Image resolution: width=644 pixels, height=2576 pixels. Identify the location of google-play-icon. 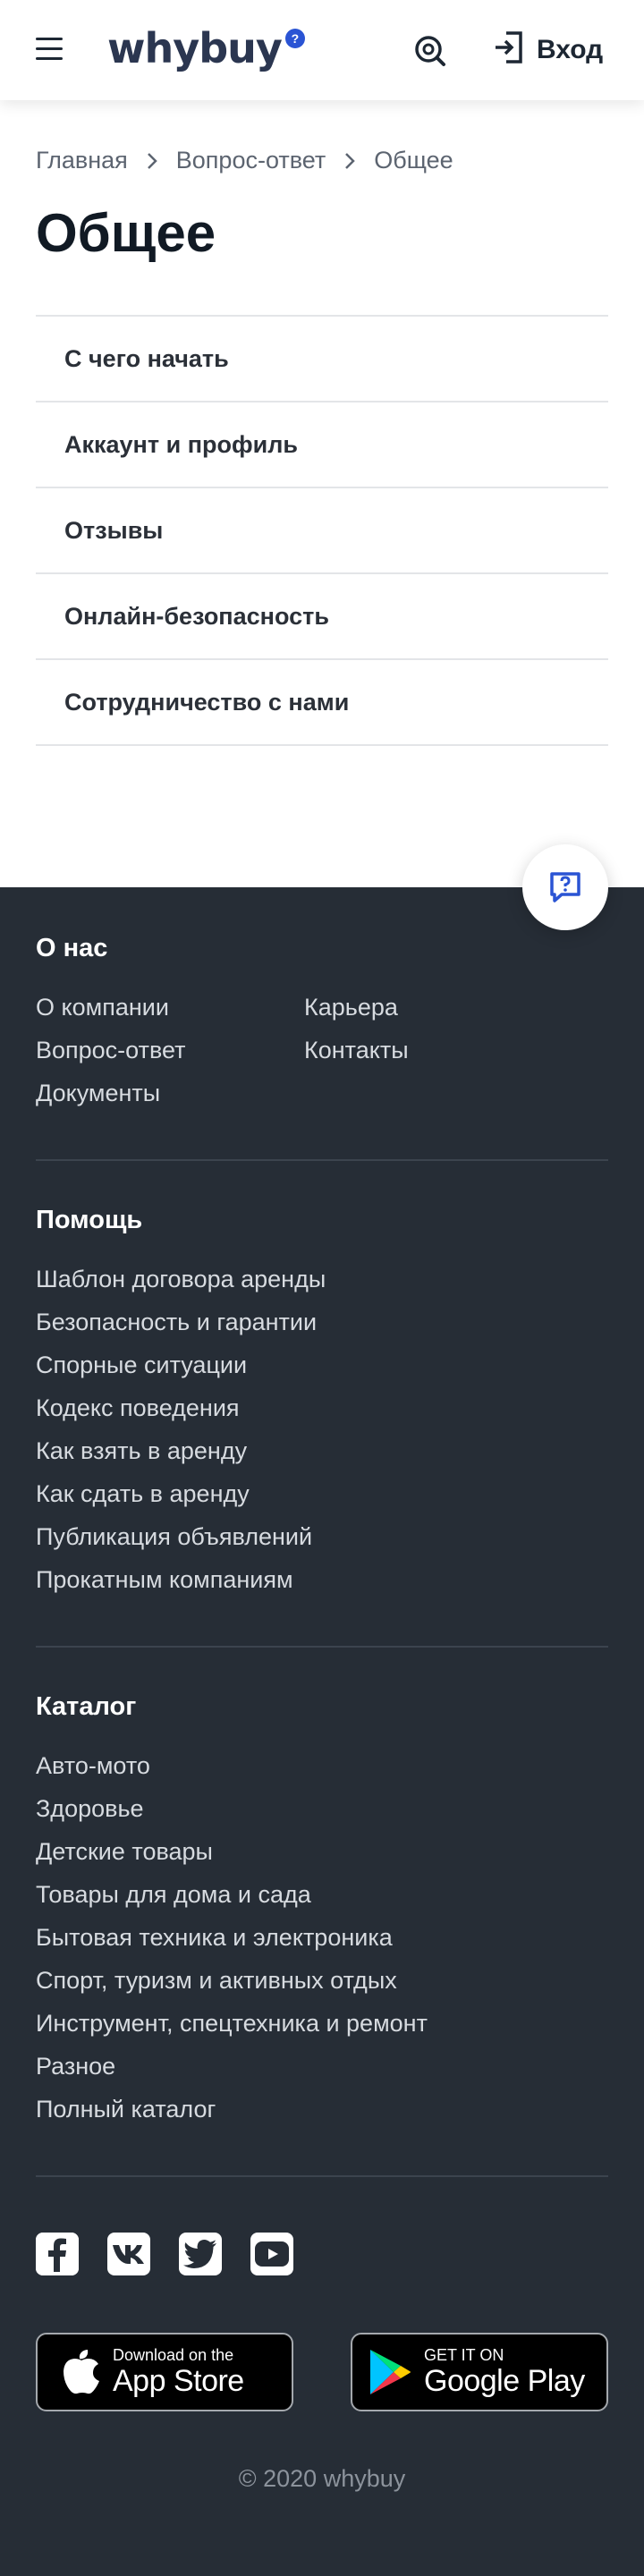
(390, 2372).